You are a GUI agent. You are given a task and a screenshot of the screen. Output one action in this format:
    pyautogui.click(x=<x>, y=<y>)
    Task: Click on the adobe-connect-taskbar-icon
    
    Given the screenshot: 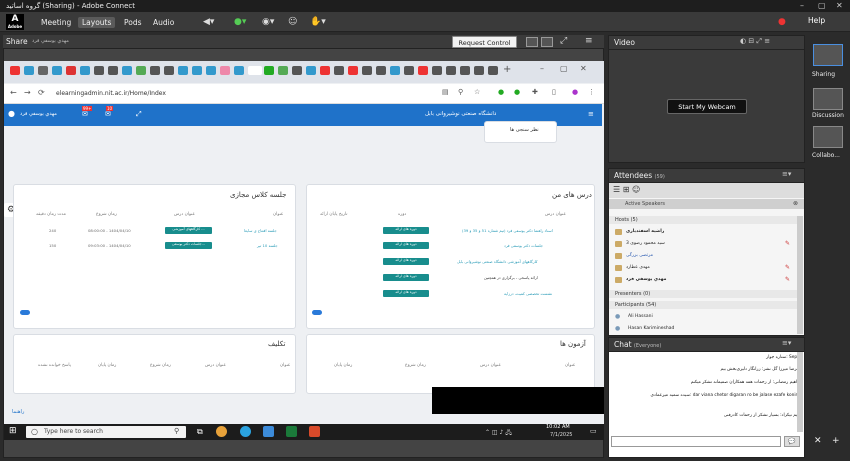 What is the action you would take?
    pyautogui.click(x=314, y=431)
    